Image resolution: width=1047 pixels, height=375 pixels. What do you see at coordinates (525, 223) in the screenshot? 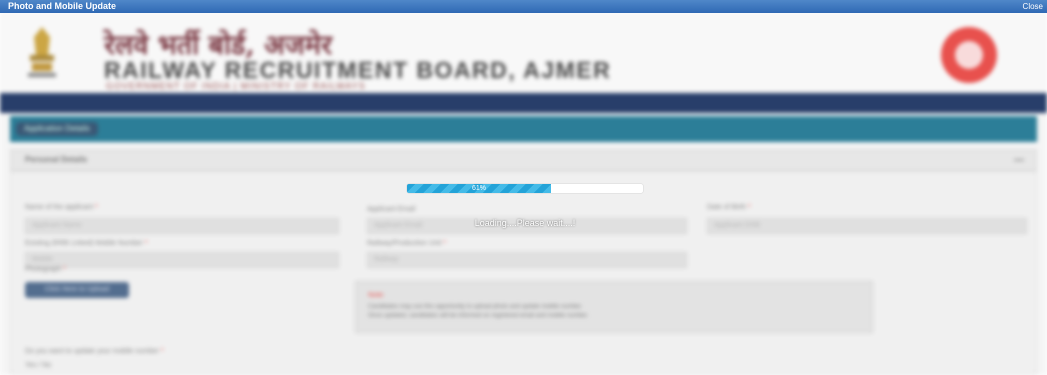
I see `loading-text: Loading....Please wait....!` at bounding box center [525, 223].